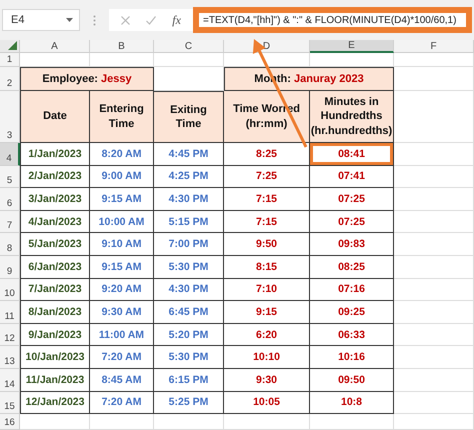 Image resolution: width=474 pixels, height=430 pixels. Describe the element at coordinates (41, 20) in the screenshot. I see `name-box: E4` at that location.